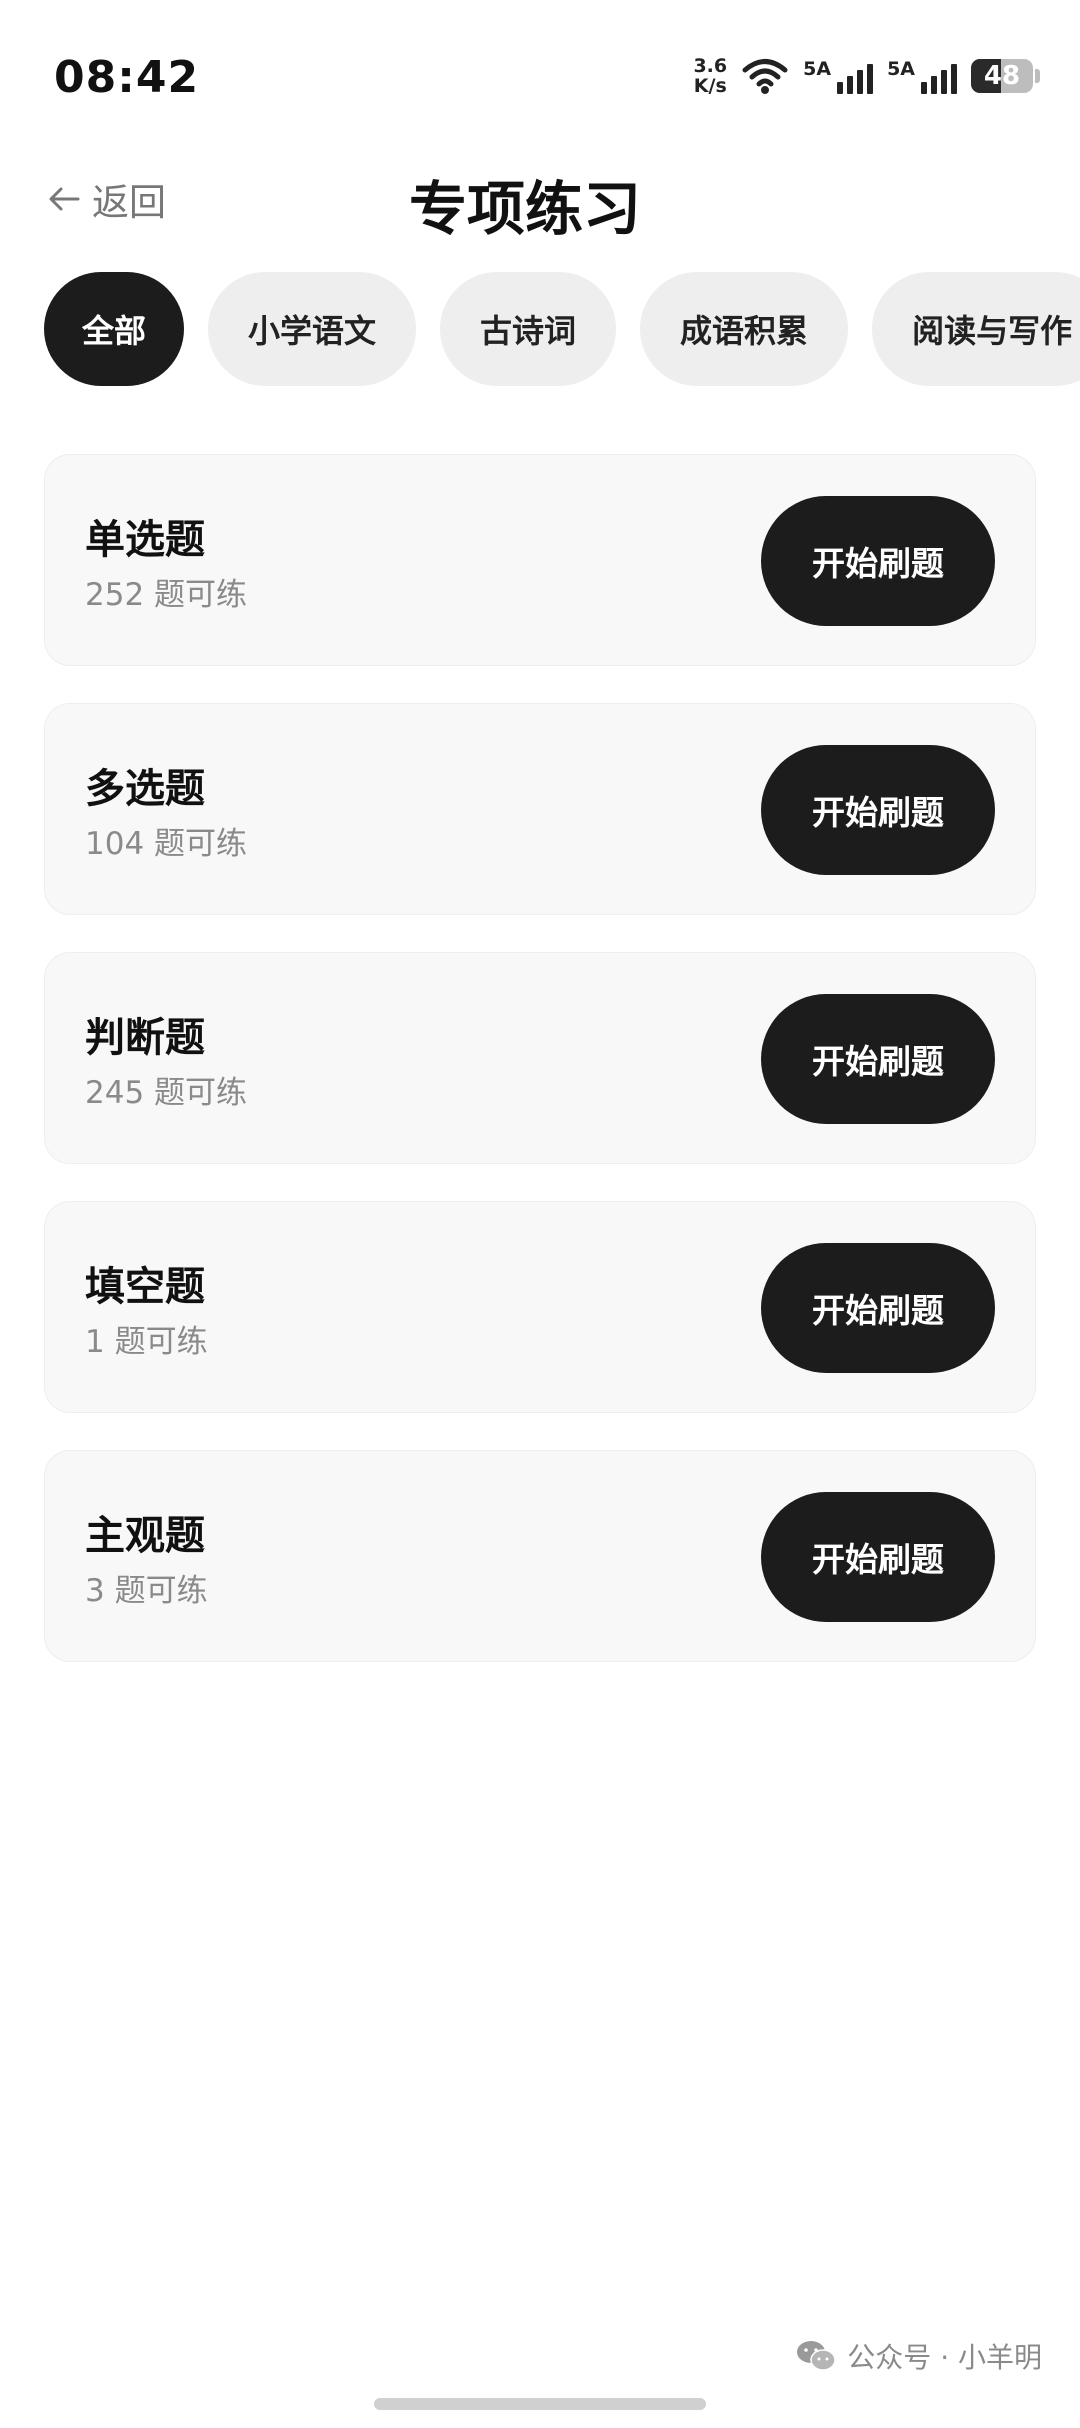 Image resolution: width=1080 pixels, height=2428 pixels. What do you see at coordinates (145, 1536) in the screenshot?
I see `card-title: 主观题` at bounding box center [145, 1536].